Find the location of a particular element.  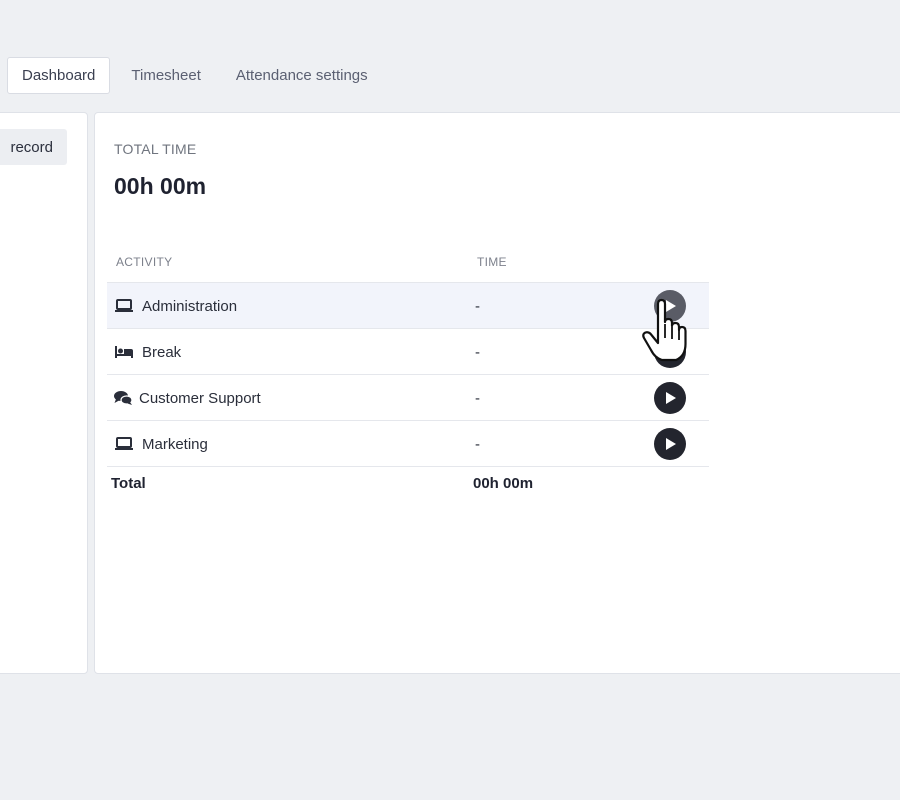

column-header-time: TIME is located at coordinates (492, 262).